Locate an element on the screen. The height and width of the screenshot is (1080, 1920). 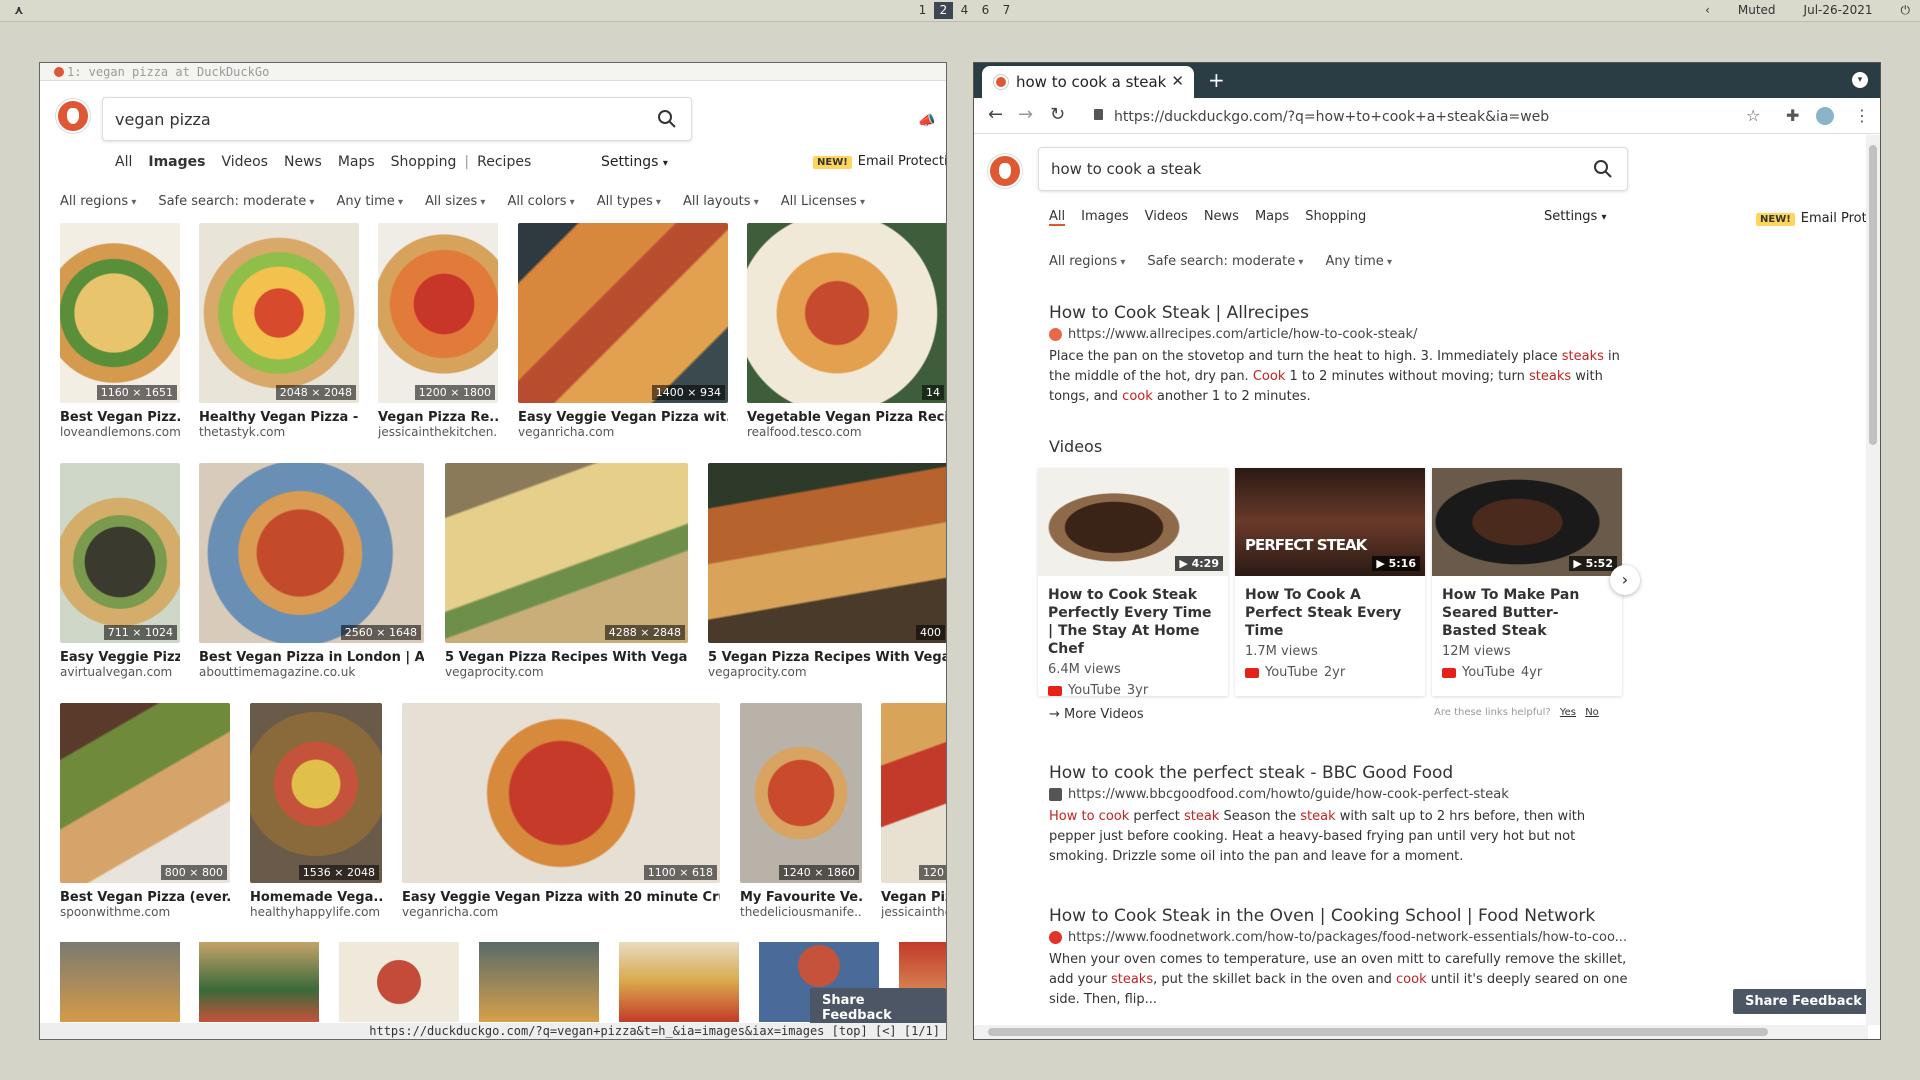
filter-regions: All regions is located at coordinates (1087, 261).